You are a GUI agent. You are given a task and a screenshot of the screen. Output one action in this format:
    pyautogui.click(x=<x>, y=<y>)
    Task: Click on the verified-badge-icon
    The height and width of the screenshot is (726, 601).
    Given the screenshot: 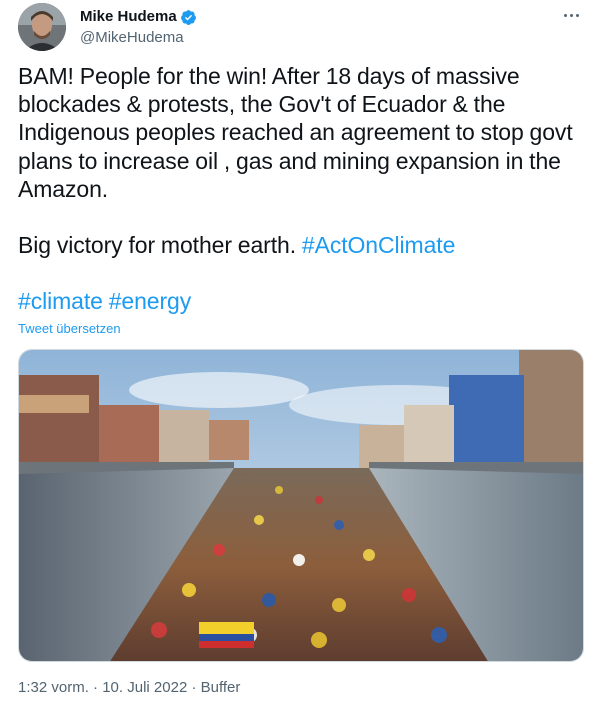 What is the action you would take?
    pyautogui.click(x=188, y=17)
    